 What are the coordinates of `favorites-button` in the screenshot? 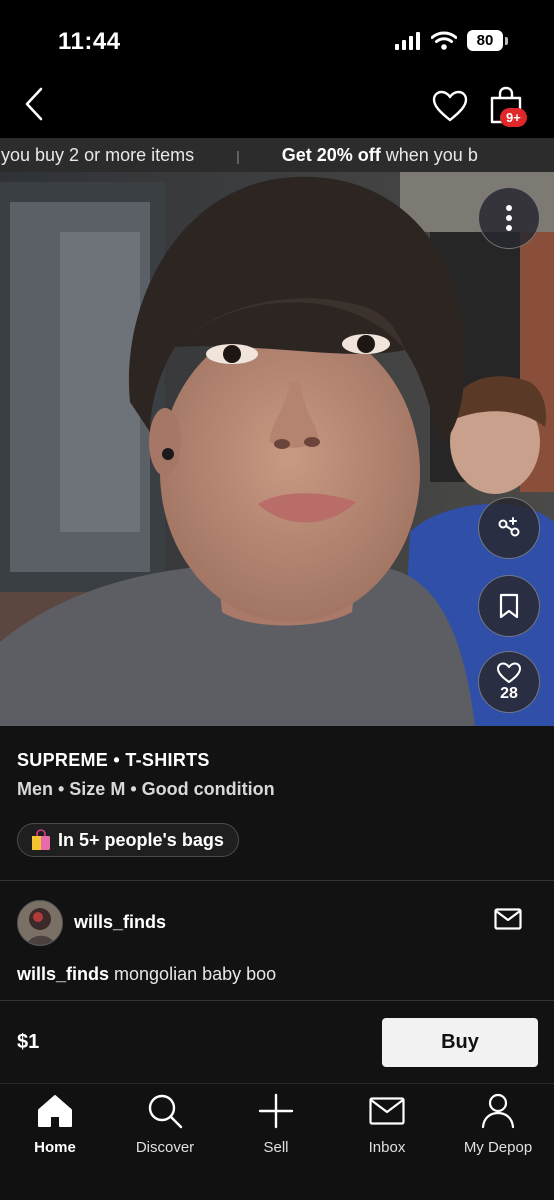 It's located at (450, 106).